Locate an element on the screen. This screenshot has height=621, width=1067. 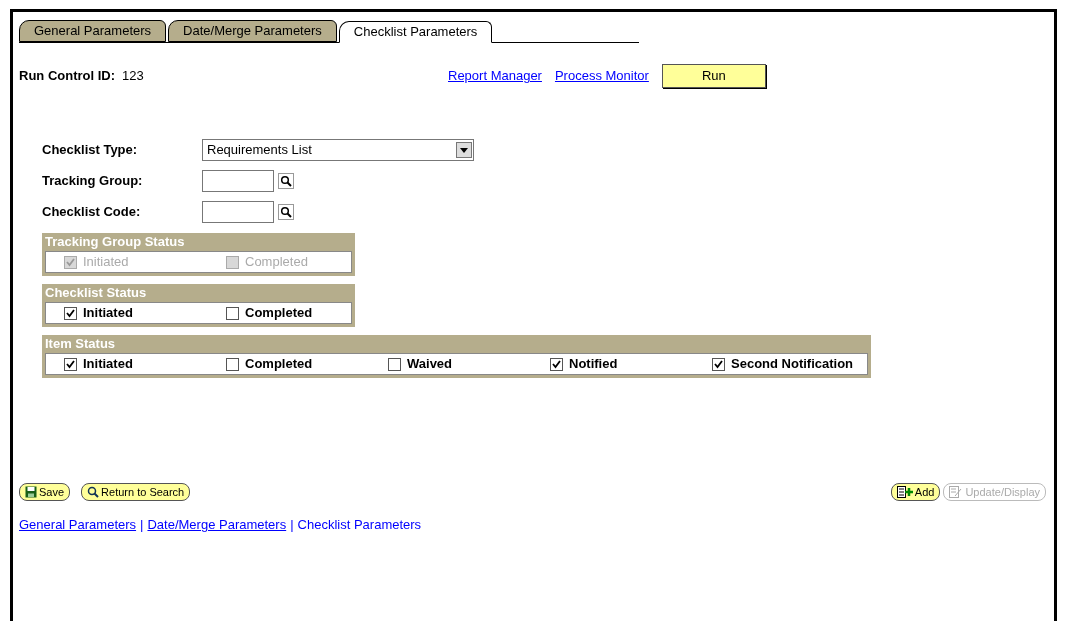
checkbox-label: Notified is located at coordinates (593, 364).